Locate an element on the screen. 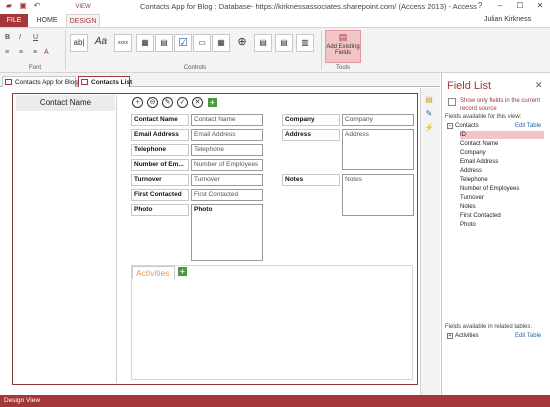 This screenshot has height=407, width=550. minimize-button: – is located at coordinates (500, 6).